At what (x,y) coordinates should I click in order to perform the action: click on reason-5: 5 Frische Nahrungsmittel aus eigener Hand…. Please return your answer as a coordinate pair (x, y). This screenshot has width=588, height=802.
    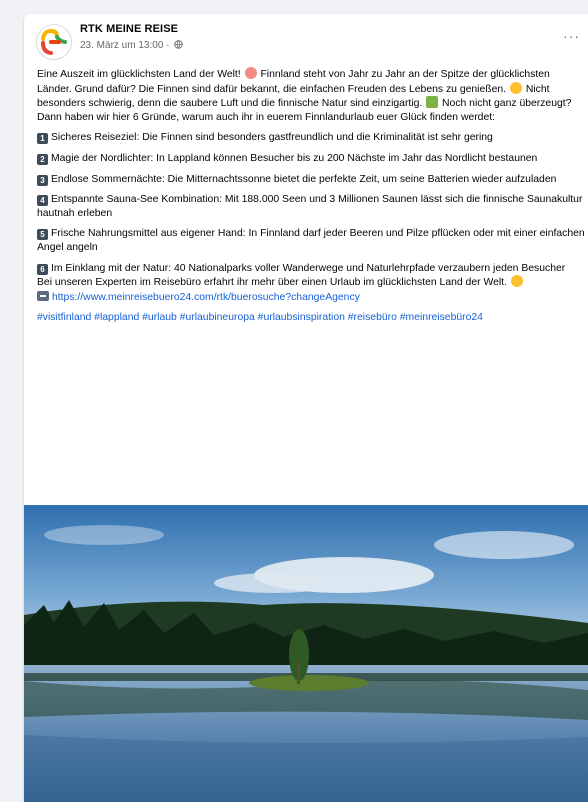
    Looking at the image, I should click on (311, 240).